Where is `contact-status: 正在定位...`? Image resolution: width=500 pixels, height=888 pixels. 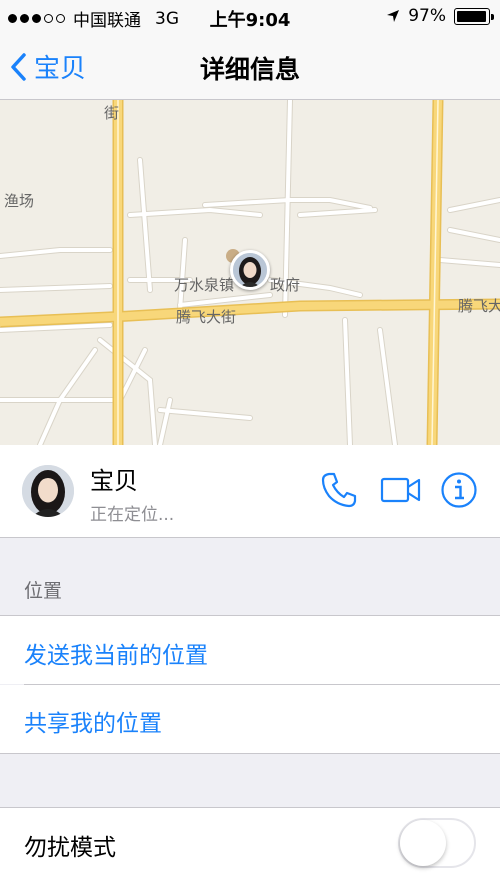 contact-status: 正在定位... is located at coordinates (132, 515).